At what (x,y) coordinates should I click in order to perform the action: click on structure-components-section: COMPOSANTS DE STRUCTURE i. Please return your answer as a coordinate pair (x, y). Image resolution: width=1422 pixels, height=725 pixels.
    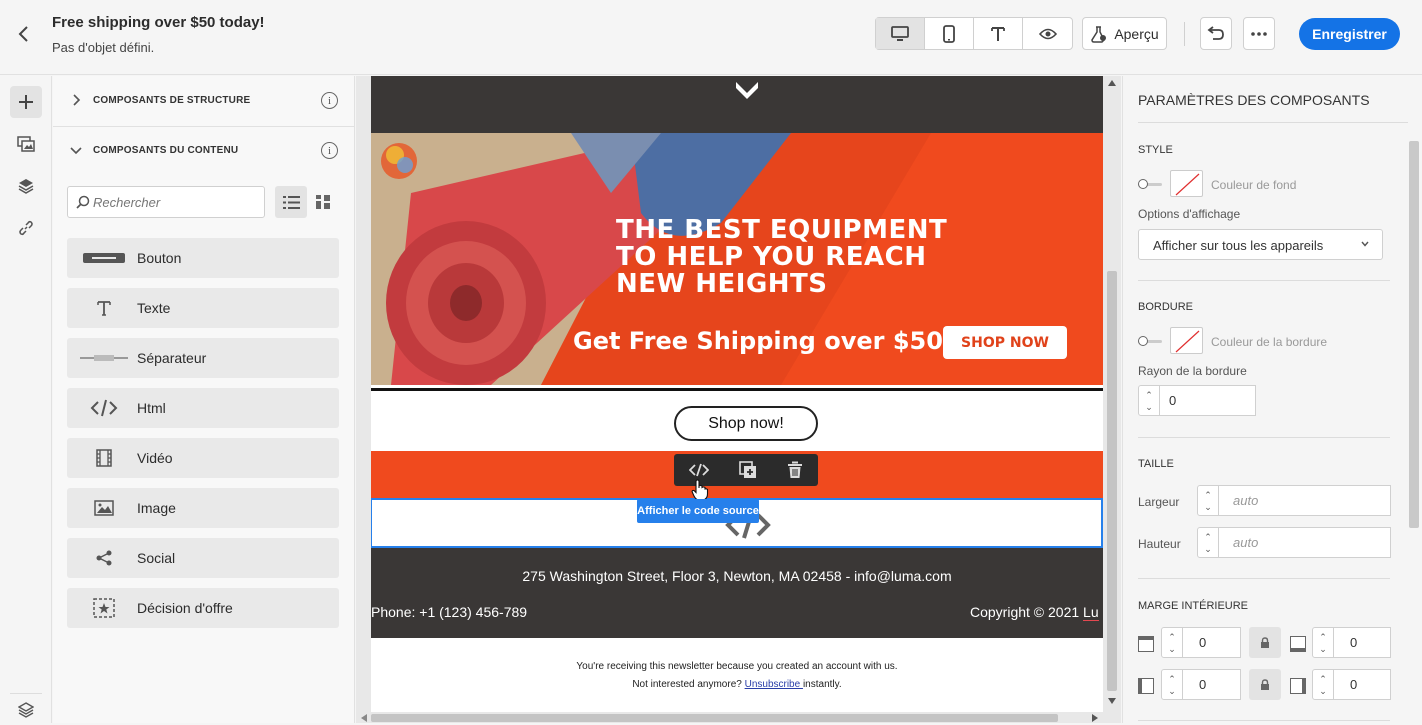
    Looking at the image, I should click on (204, 101).